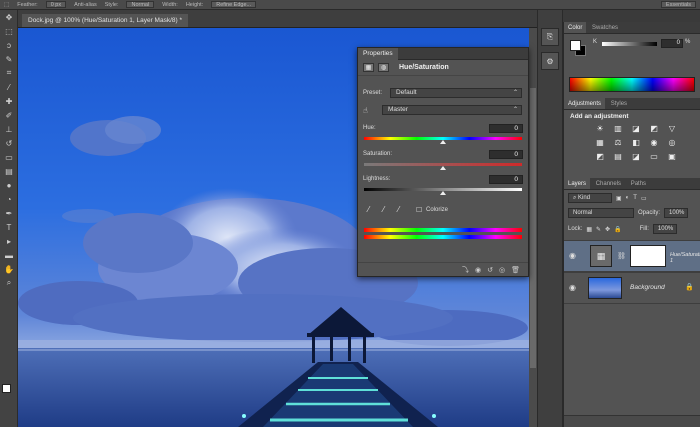 The width and height of the screenshot is (700, 427). I want to click on eraser-tool-icon: ▭, so click(9, 157).